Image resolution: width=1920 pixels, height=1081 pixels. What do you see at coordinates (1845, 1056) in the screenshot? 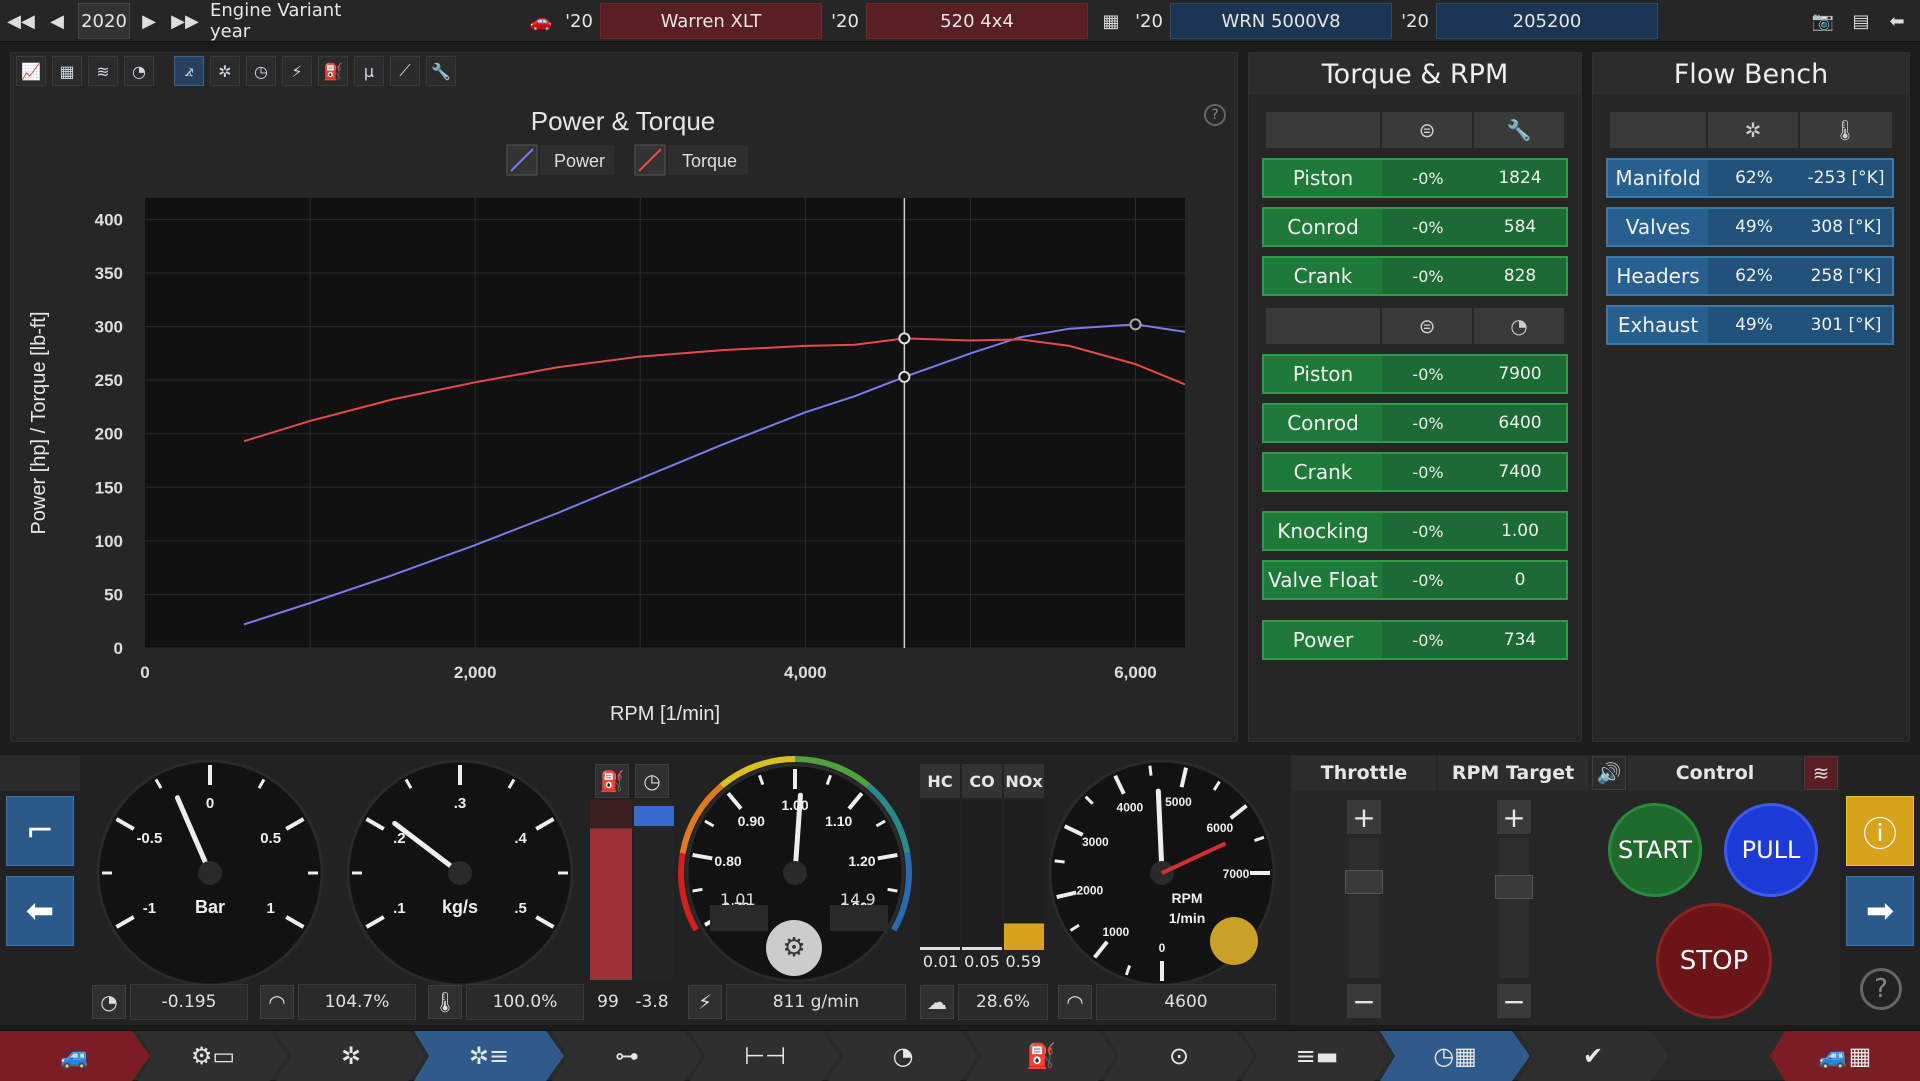
I see `nav-car-design-icon: 🚙▦` at bounding box center [1845, 1056].